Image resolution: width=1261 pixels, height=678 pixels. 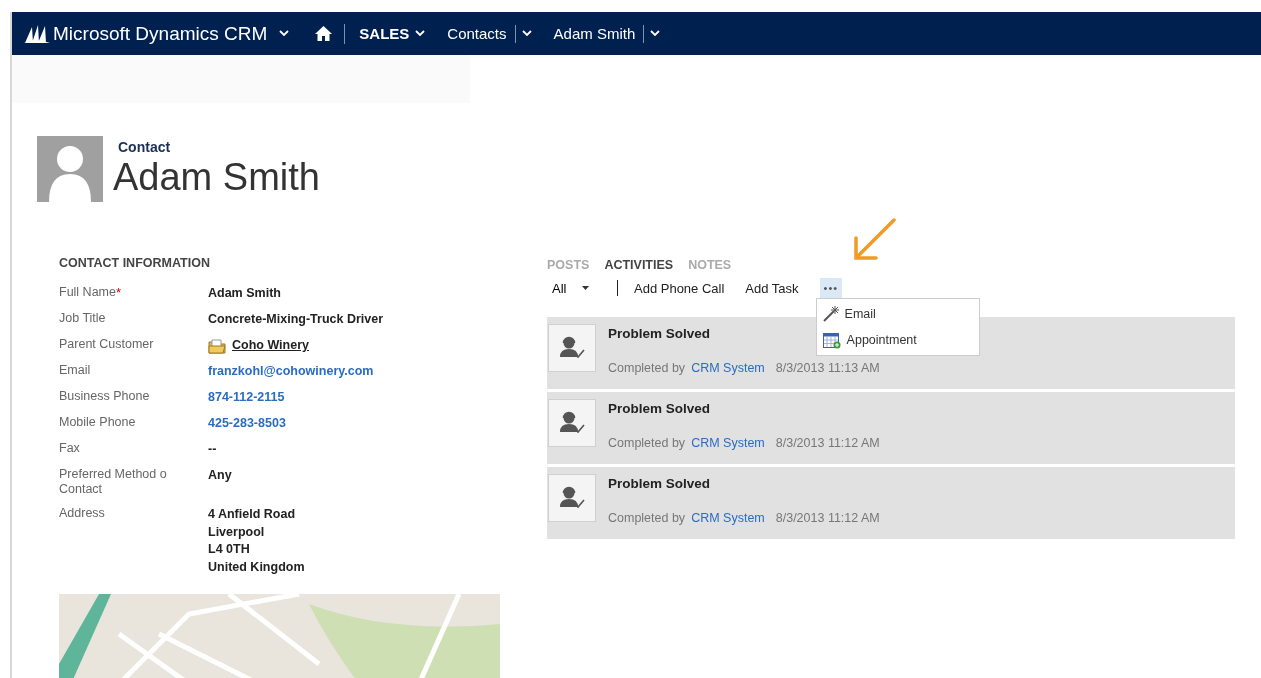 I want to click on field-label: Full Name, so click(x=87, y=292).